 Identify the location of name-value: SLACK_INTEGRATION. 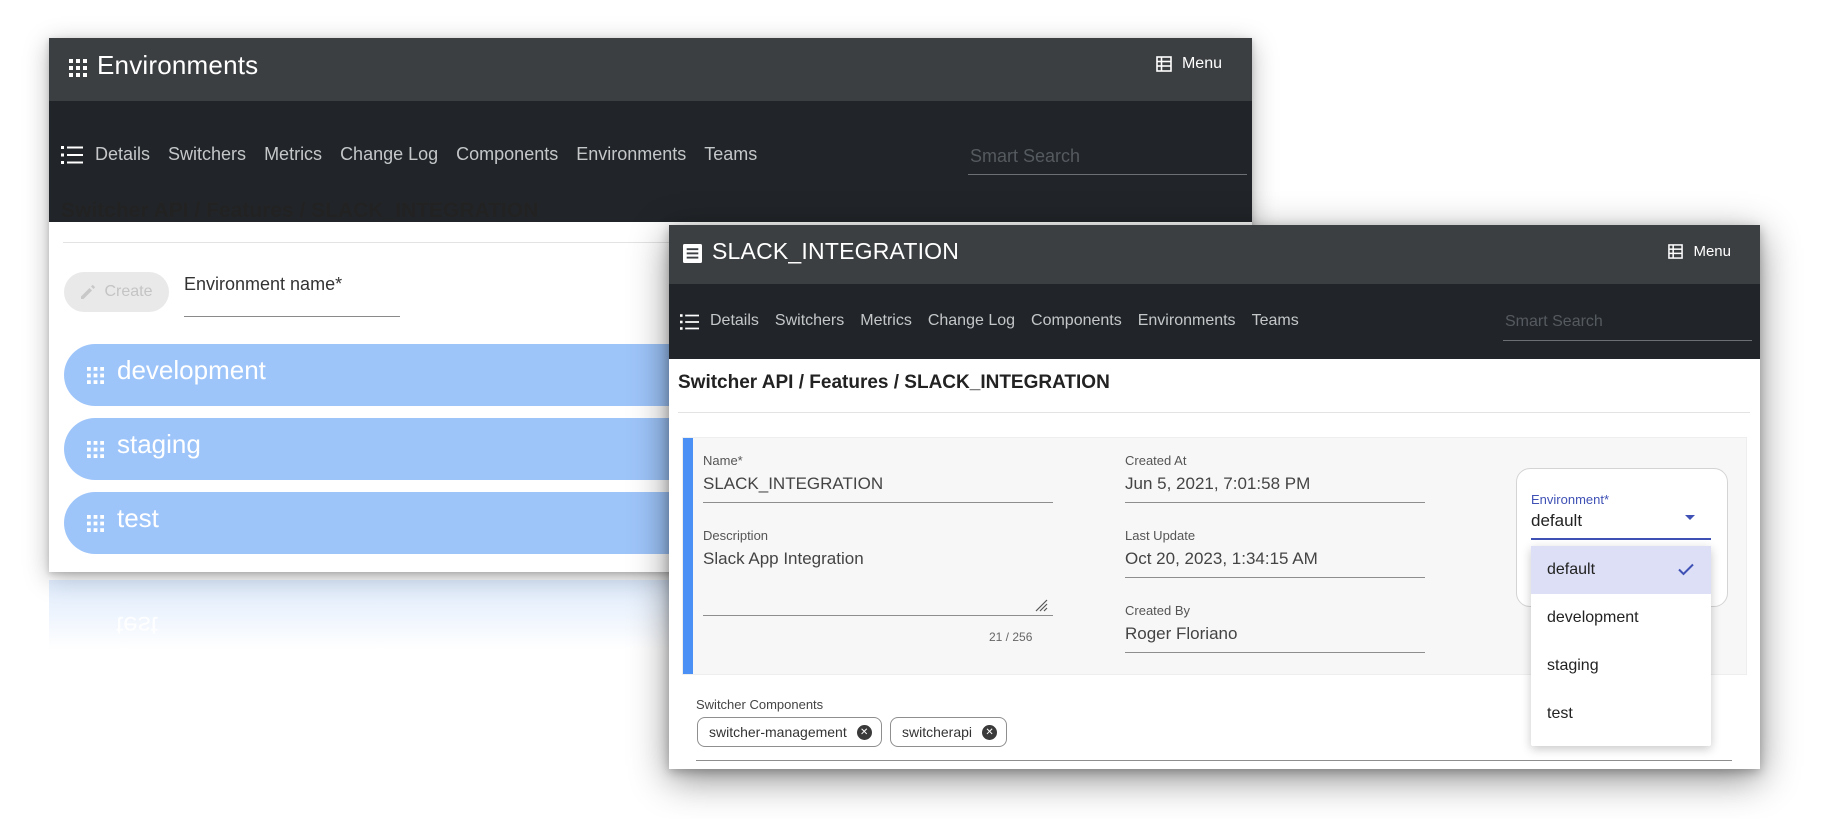
(878, 488).